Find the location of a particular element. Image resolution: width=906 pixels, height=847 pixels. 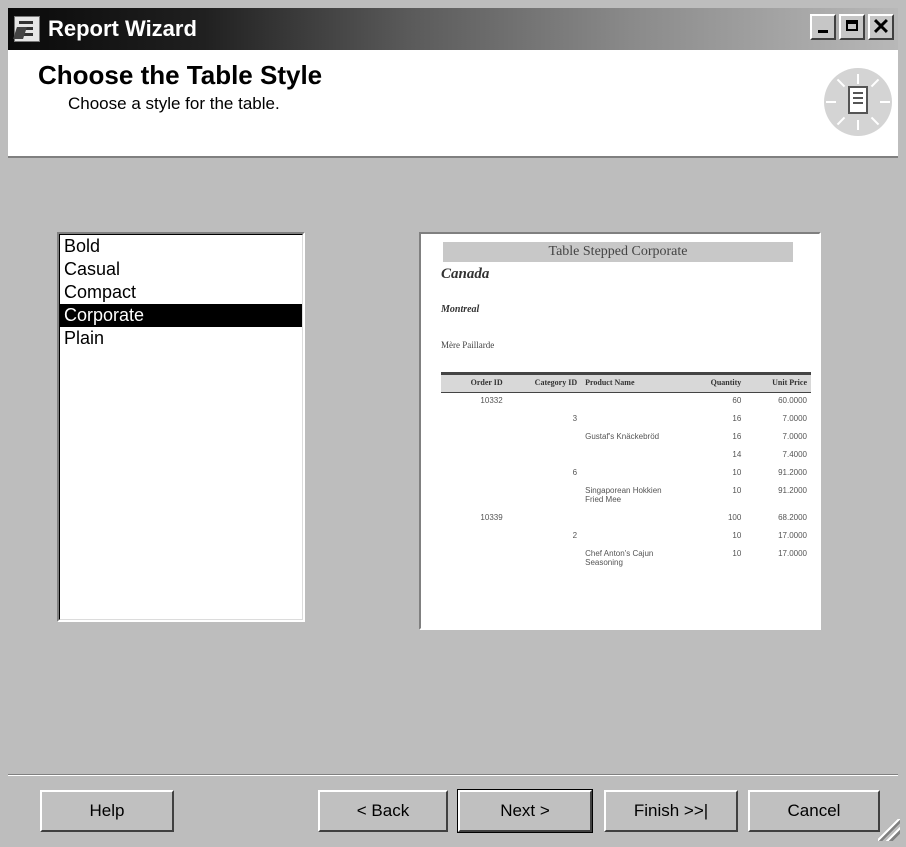

maximize-button is located at coordinates (852, 27).